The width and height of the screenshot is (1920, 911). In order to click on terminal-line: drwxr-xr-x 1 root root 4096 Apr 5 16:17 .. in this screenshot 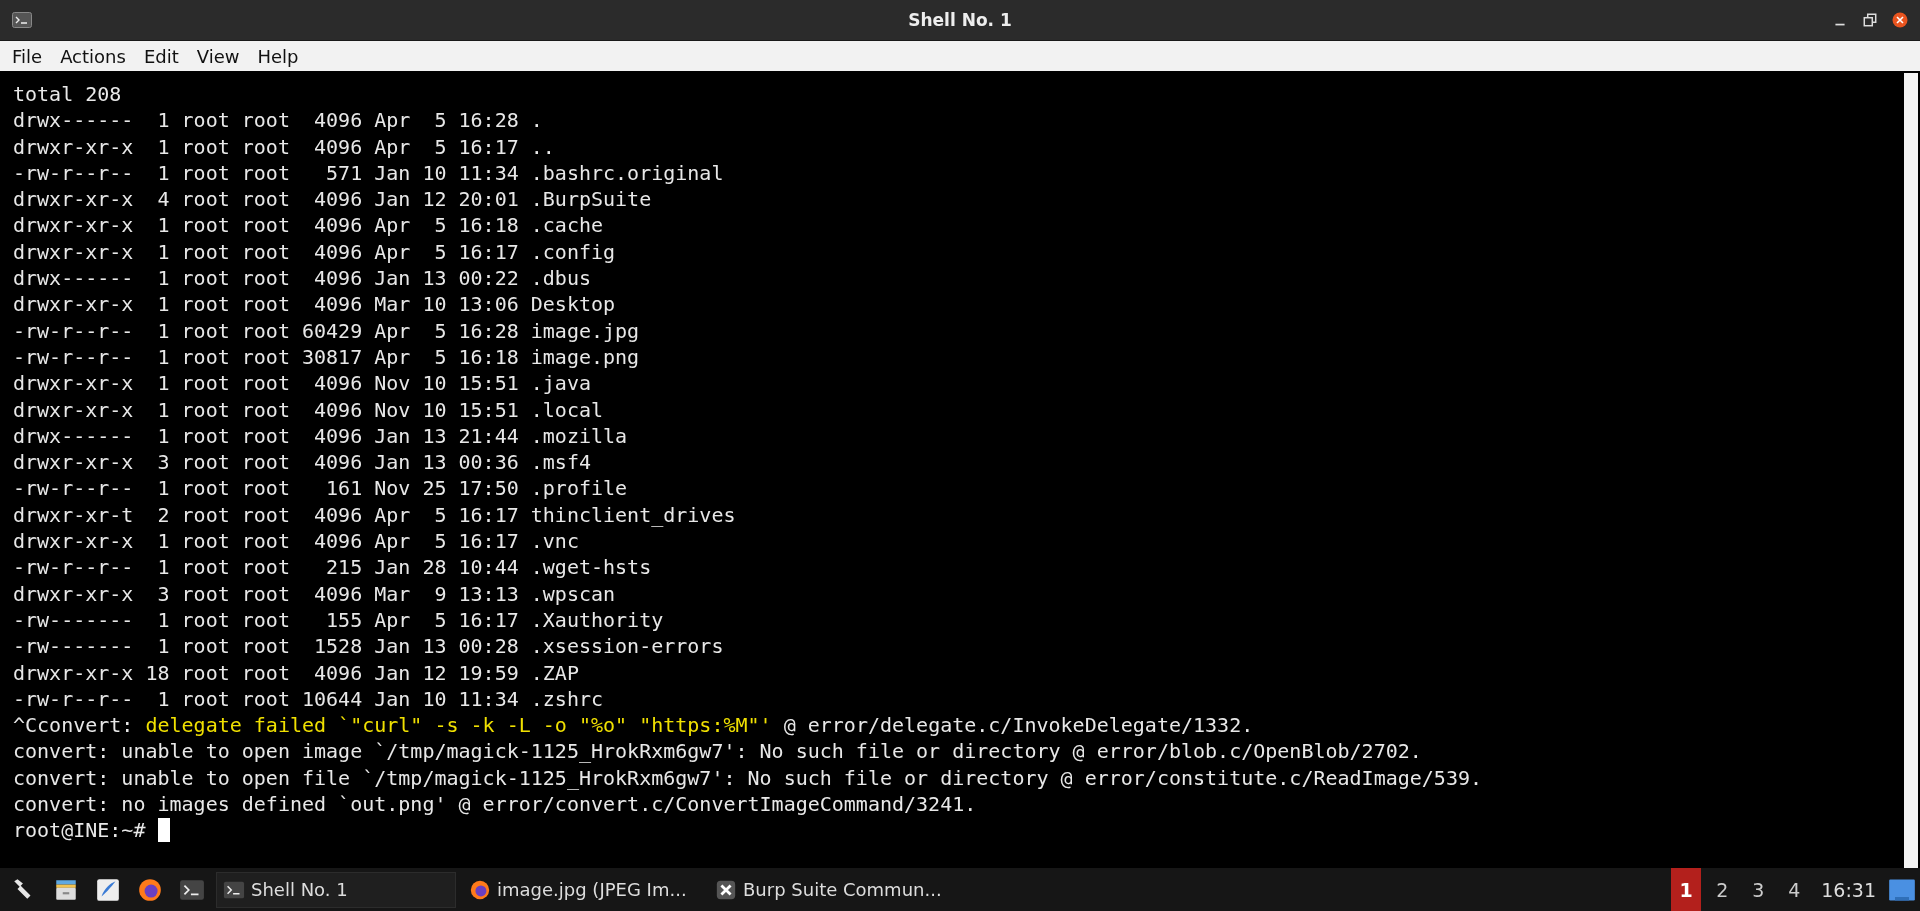, I will do `click(284, 146)`.